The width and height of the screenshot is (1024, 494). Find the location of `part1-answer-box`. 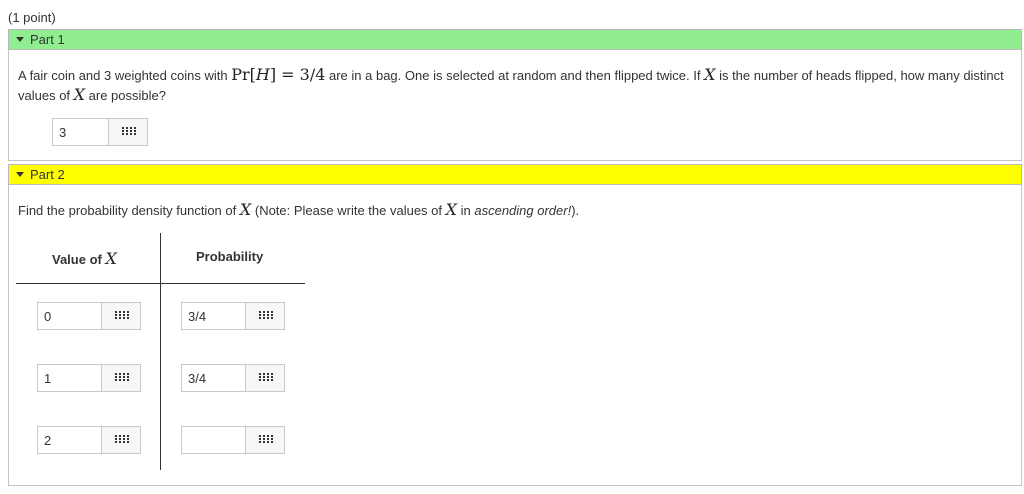

part1-answer-box is located at coordinates (100, 132).